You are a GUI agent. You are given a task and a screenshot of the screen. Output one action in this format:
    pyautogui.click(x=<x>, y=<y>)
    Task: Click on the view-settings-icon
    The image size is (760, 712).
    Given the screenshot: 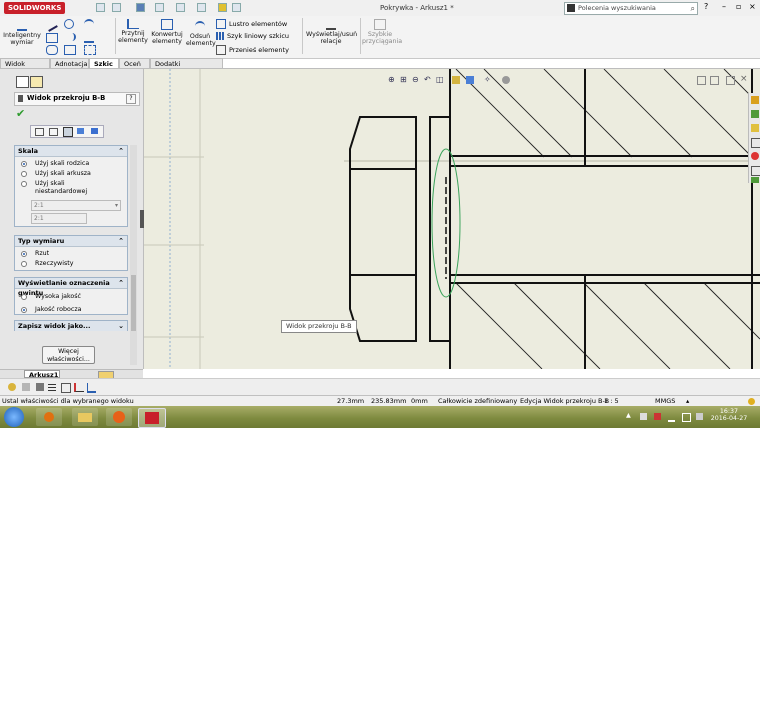 What is the action you would take?
    pyautogui.click(x=470, y=80)
    